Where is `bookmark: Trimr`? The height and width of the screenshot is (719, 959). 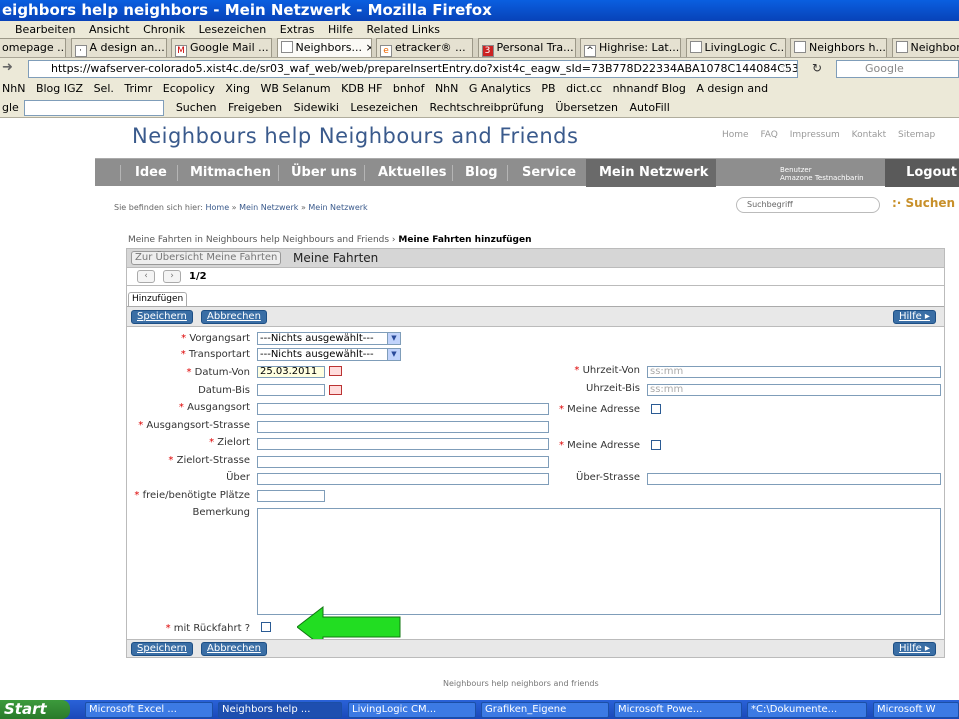
bookmark: Trimr is located at coordinates (138, 88).